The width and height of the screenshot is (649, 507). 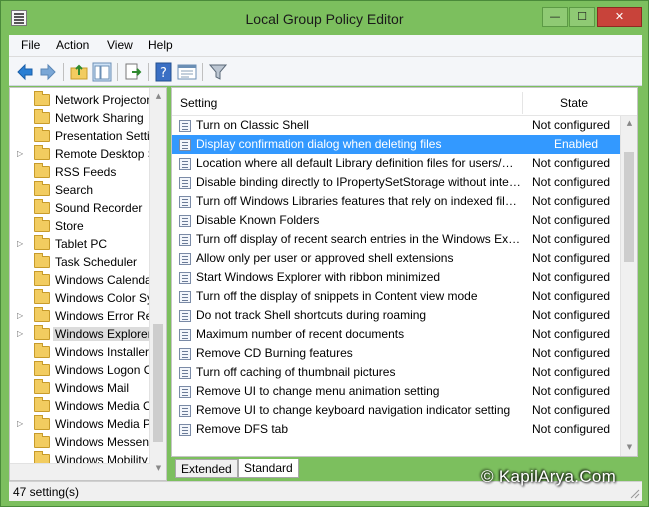 What do you see at coordinates (396, 220) in the screenshot?
I see `setting-row: Disable Known Folders Not configured` at bounding box center [396, 220].